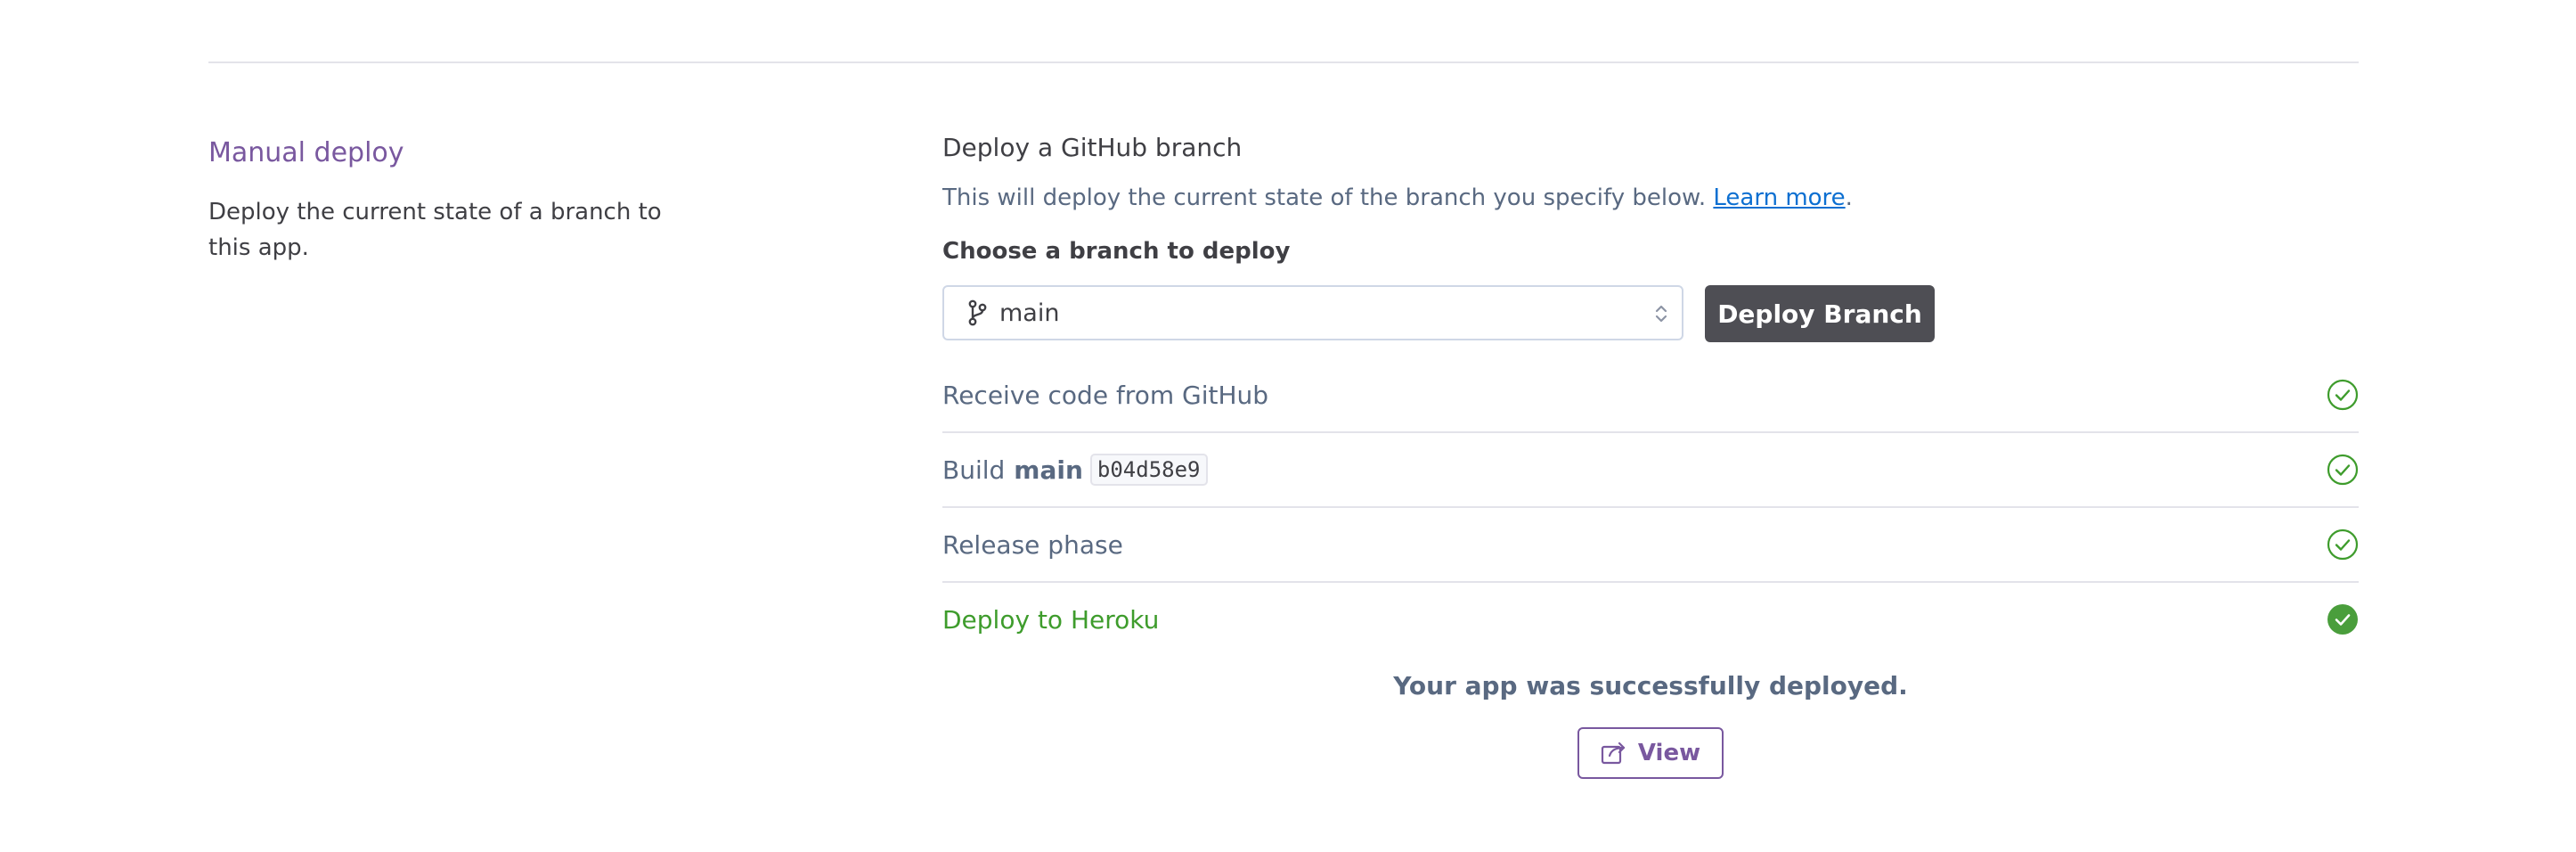  I want to click on deploy-title: Deploy a GitHub branch, so click(1092, 147).